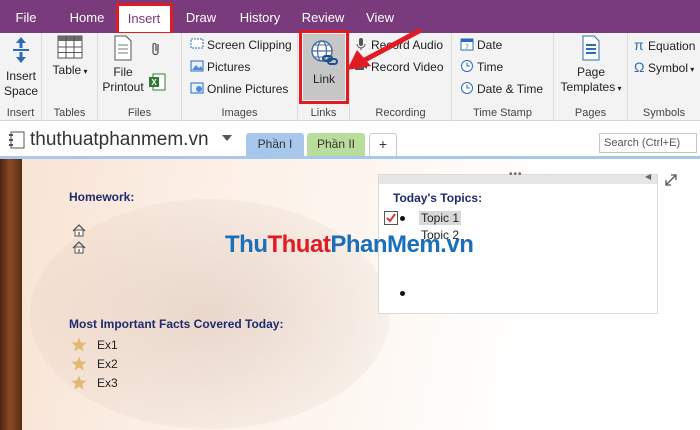 The height and width of the screenshot is (430, 700). What do you see at coordinates (239, 113) in the screenshot?
I see `group-label-images: Images` at bounding box center [239, 113].